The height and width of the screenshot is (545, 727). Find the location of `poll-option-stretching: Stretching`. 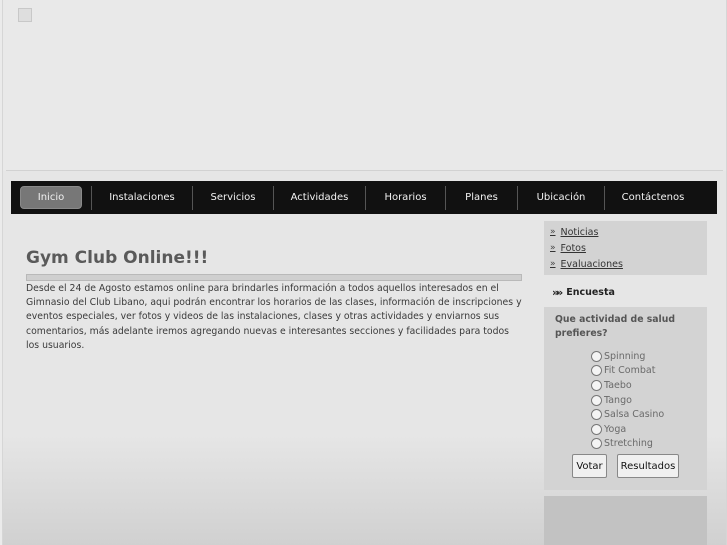

poll-option-stretching: Stretching is located at coordinates (627, 444).